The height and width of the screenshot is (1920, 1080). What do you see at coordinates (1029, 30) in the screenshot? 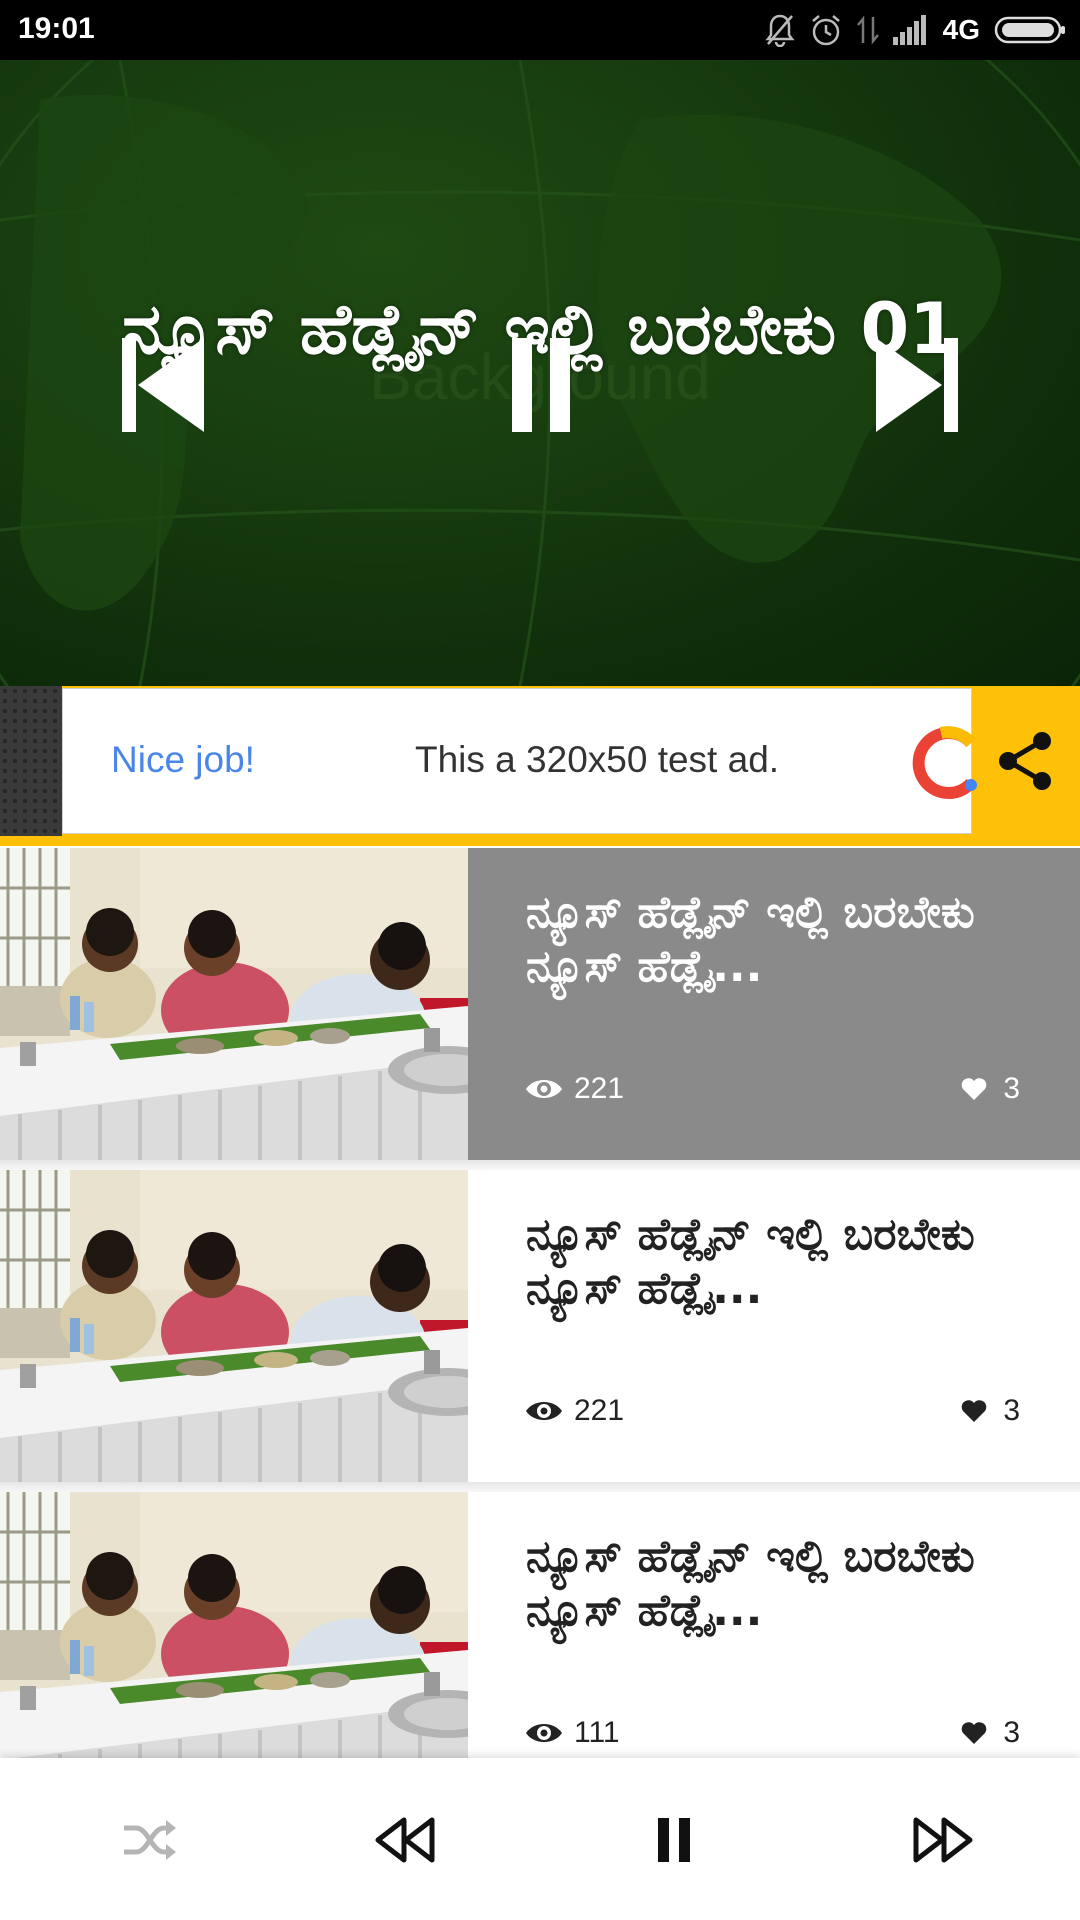
I see `battery-icon` at bounding box center [1029, 30].